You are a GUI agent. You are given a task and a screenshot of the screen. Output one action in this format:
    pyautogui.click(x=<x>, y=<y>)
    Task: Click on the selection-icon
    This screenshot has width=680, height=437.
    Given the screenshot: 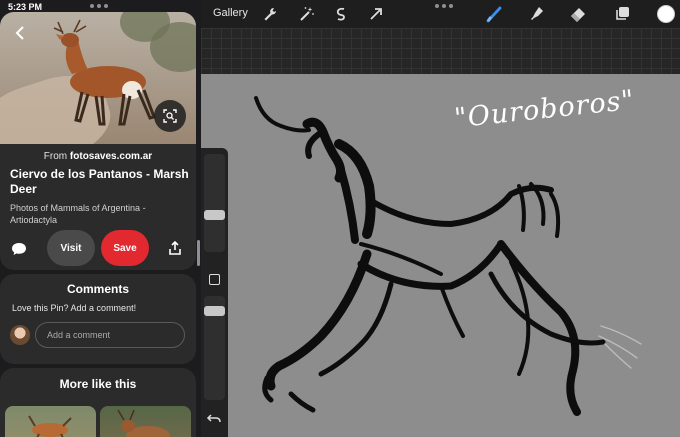 What is the action you would take?
    pyautogui.click(x=340, y=14)
    